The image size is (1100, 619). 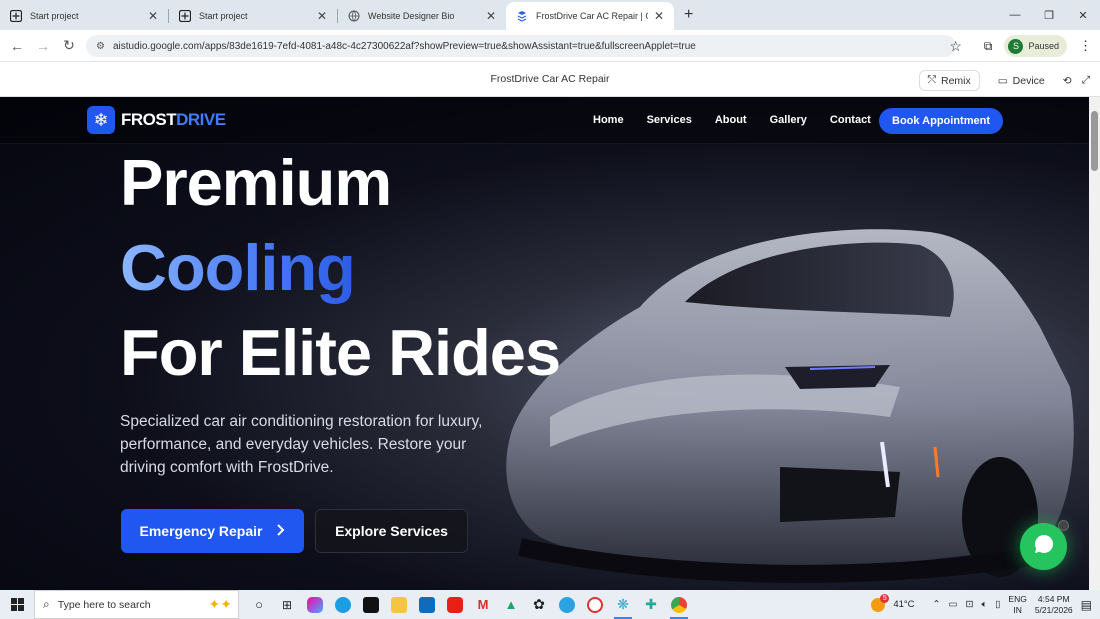 What do you see at coordinates (1053, 598) in the screenshot?
I see `clock-time: 4:54 PM` at bounding box center [1053, 598].